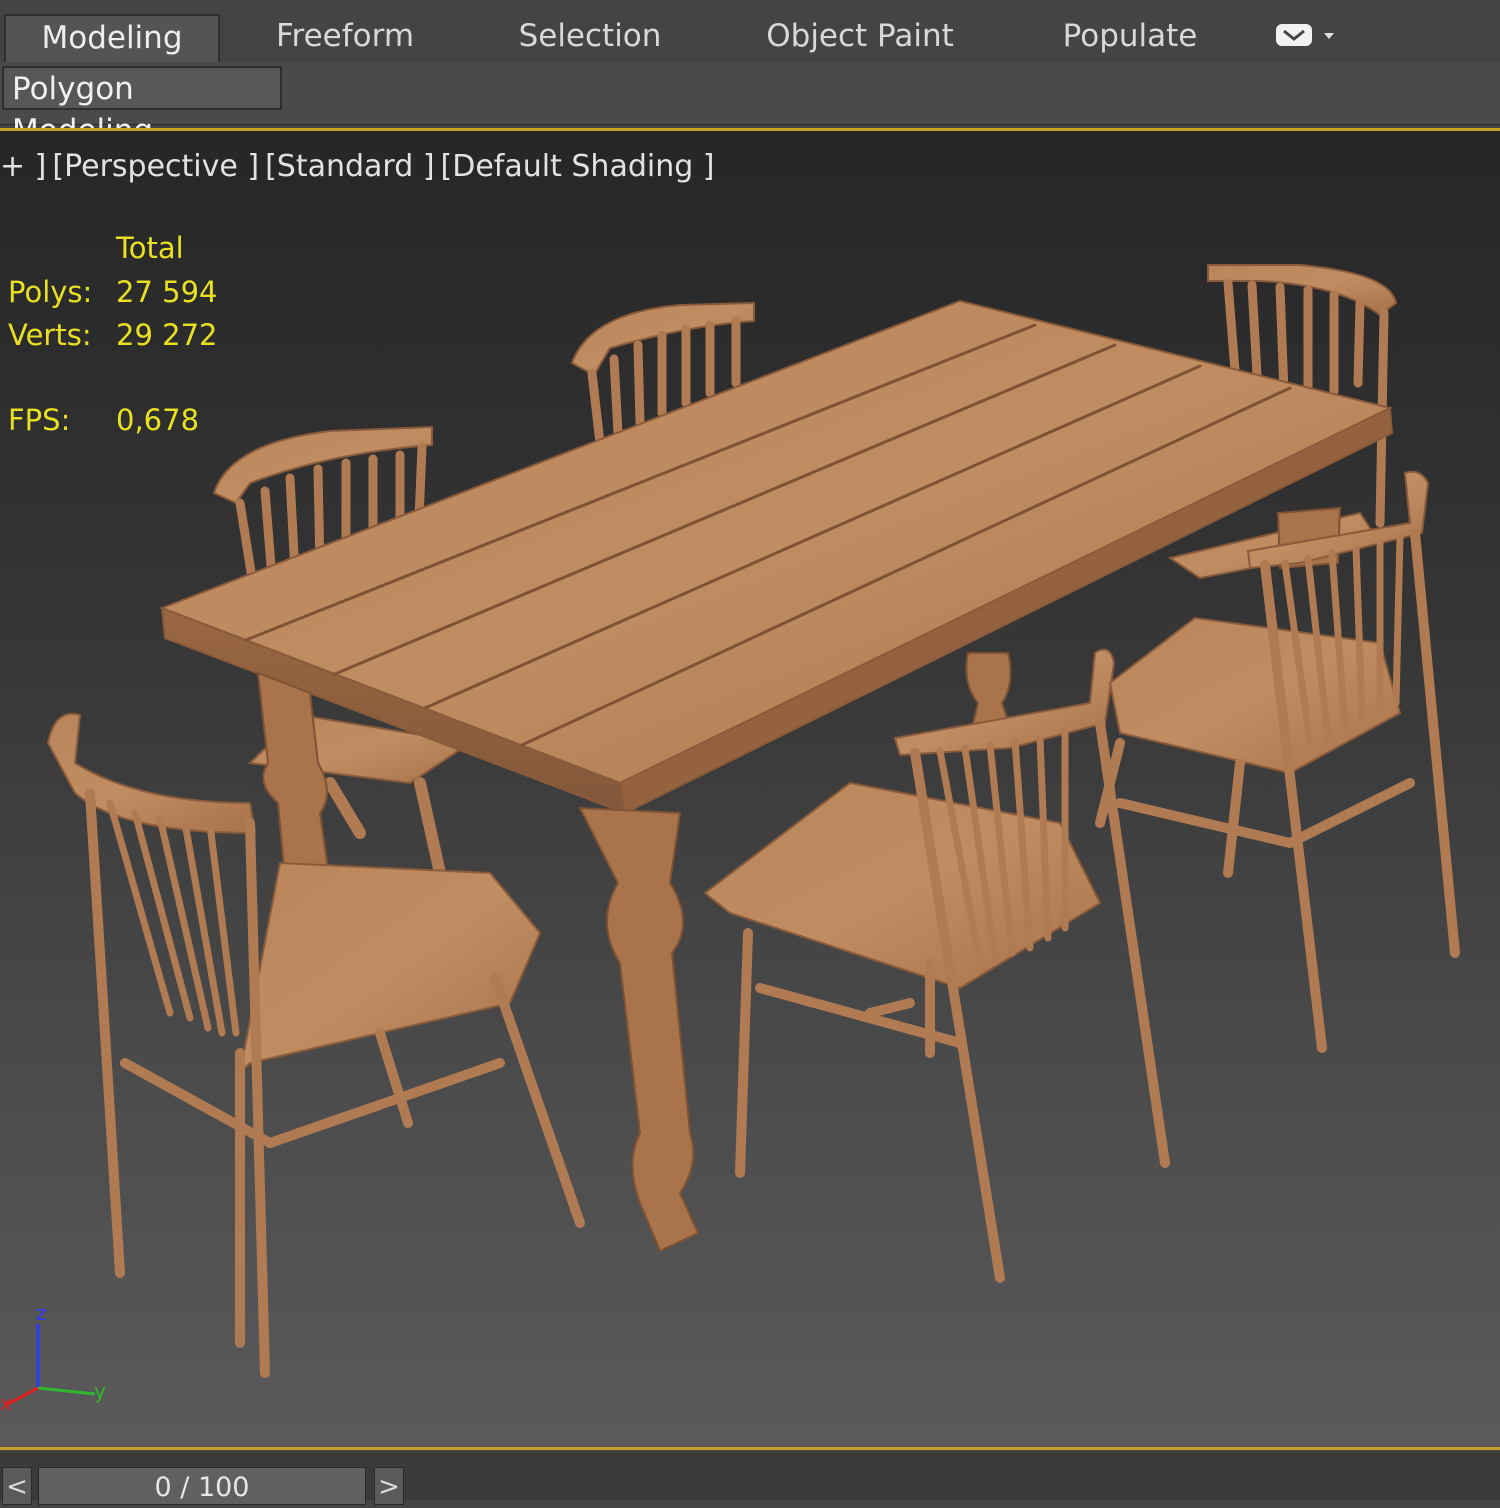  What do you see at coordinates (100, 1391) in the screenshot?
I see `axis-y-label: y` at bounding box center [100, 1391].